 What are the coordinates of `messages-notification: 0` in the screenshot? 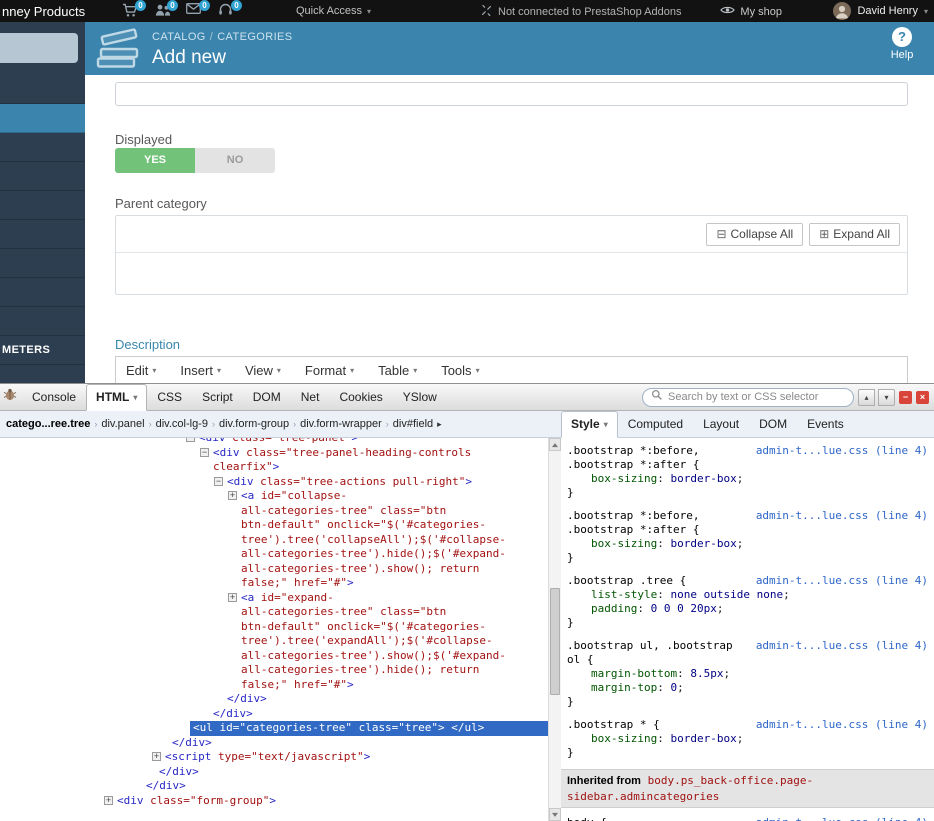 It's located at (198, 9).